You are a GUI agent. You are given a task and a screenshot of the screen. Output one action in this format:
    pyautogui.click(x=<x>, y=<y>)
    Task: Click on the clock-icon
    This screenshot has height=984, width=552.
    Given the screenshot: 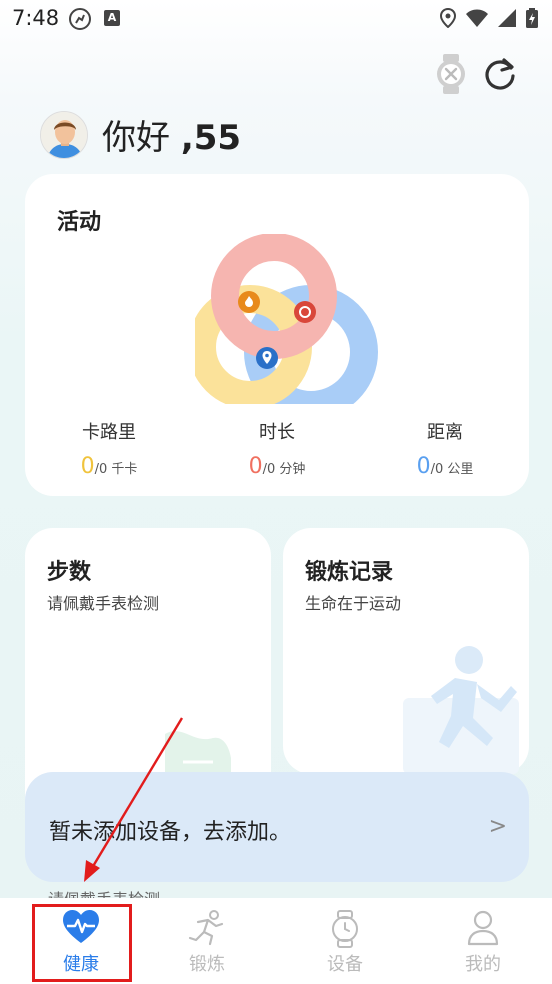 What is the action you would take?
    pyautogui.click(x=305, y=312)
    